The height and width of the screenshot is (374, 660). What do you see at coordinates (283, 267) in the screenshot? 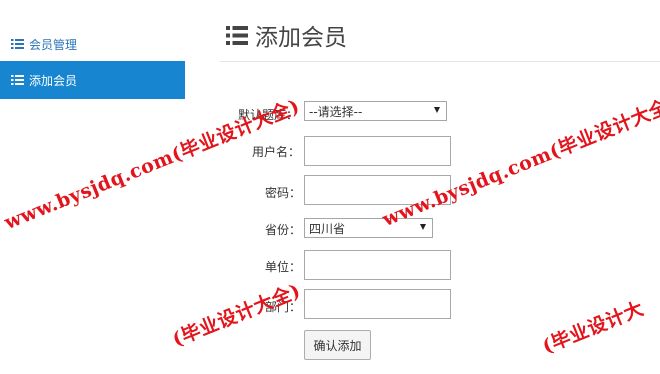
I see `unit-label: 单位：` at bounding box center [283, 267].